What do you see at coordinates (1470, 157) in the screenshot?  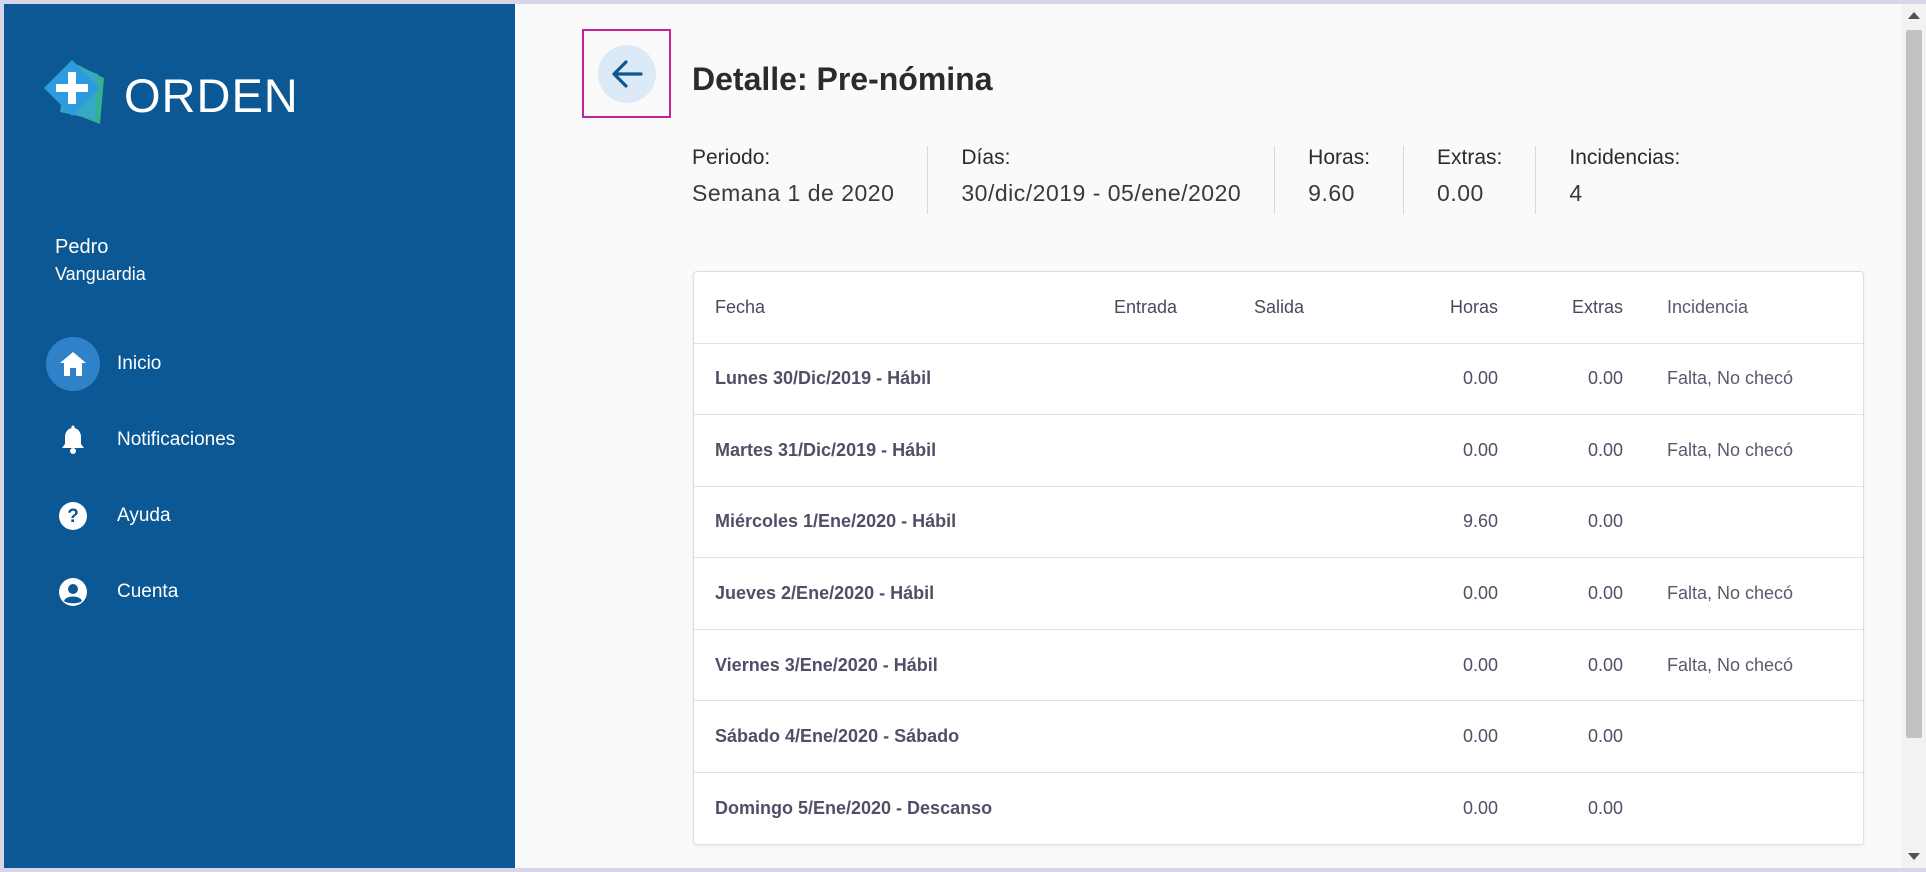 I see `summary-label: Extras:` at bounding box center [1470, 157].